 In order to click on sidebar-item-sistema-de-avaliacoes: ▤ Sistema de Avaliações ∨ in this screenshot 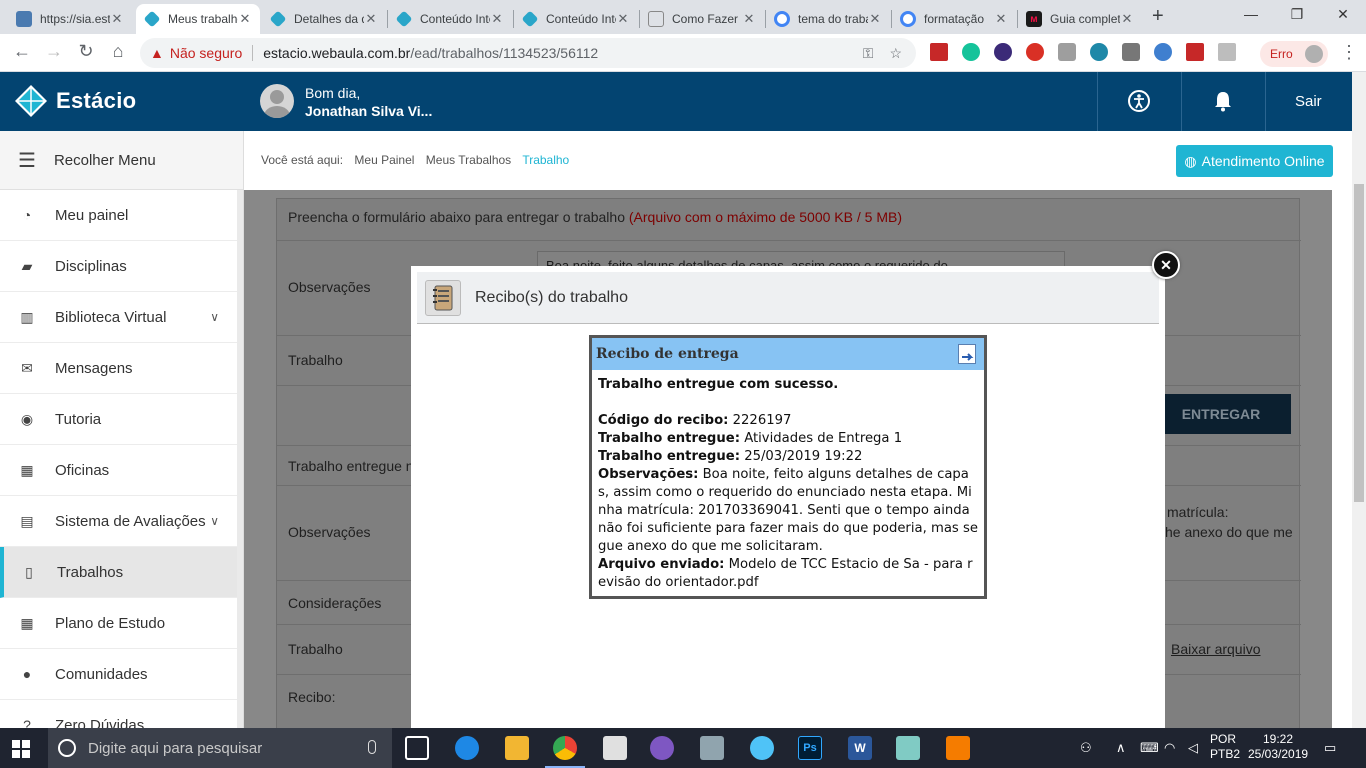, I will do `click(118, 521)`.